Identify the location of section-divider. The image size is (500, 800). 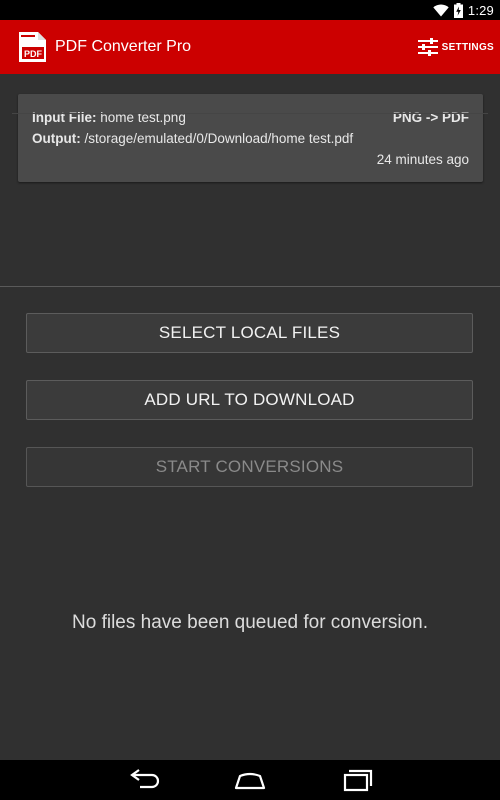
(250, 286).